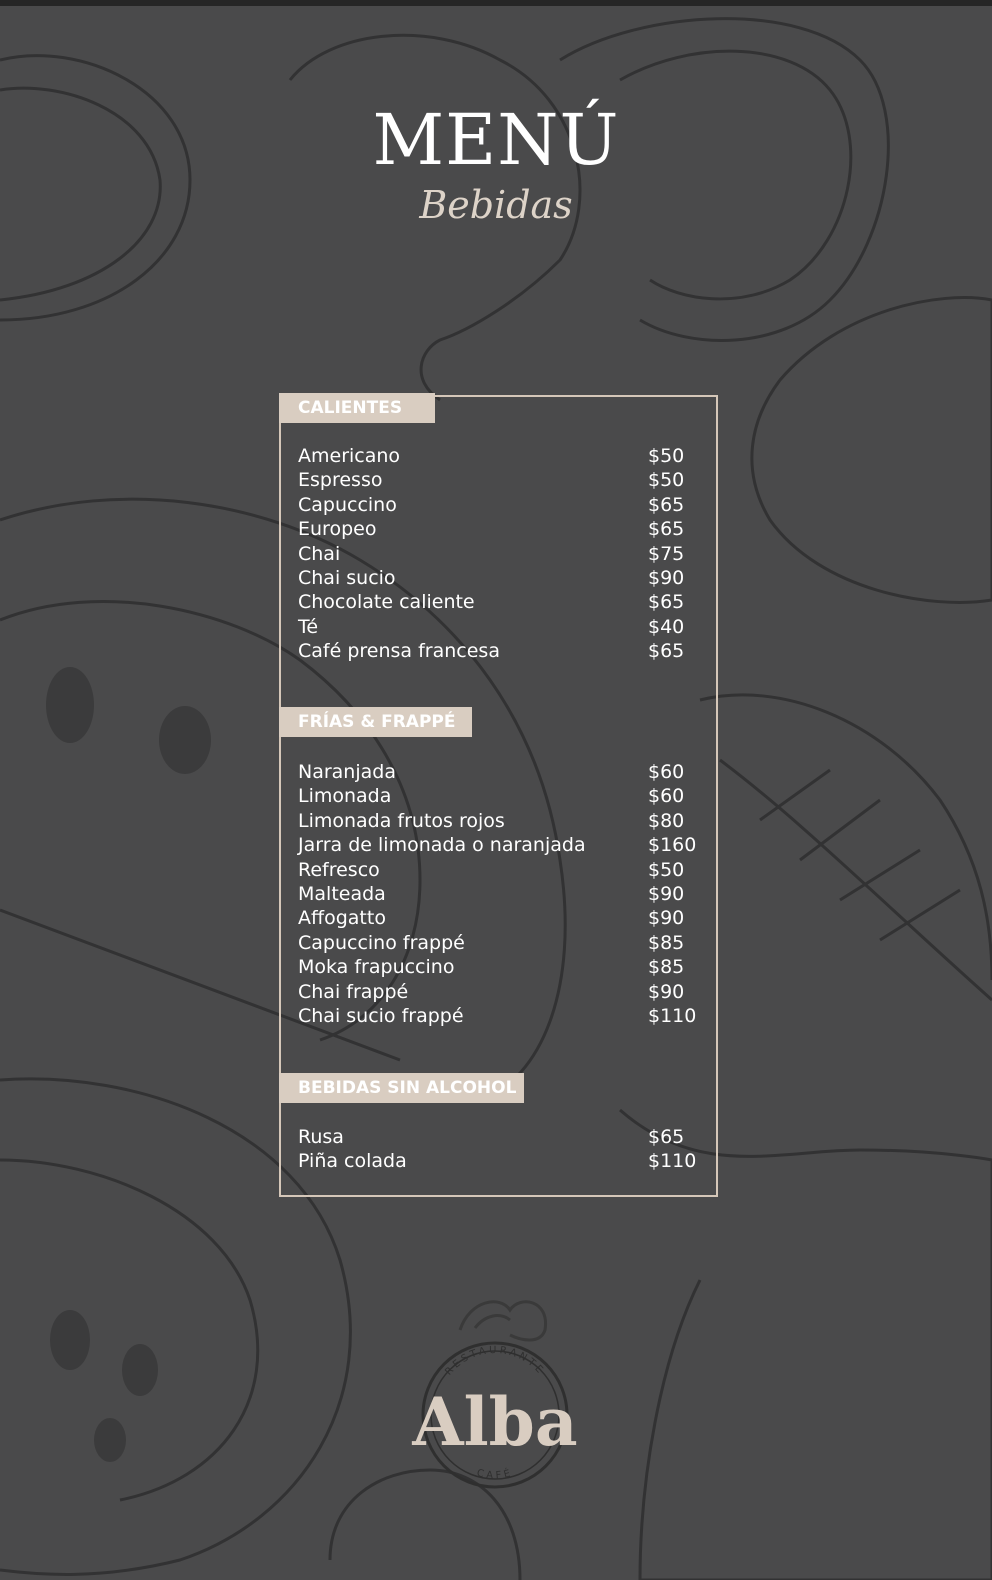  What do you see at coordinates (498, 529) in the screenshot?
I see `list-item: Europeo $65` at bounding box center [498, 529].